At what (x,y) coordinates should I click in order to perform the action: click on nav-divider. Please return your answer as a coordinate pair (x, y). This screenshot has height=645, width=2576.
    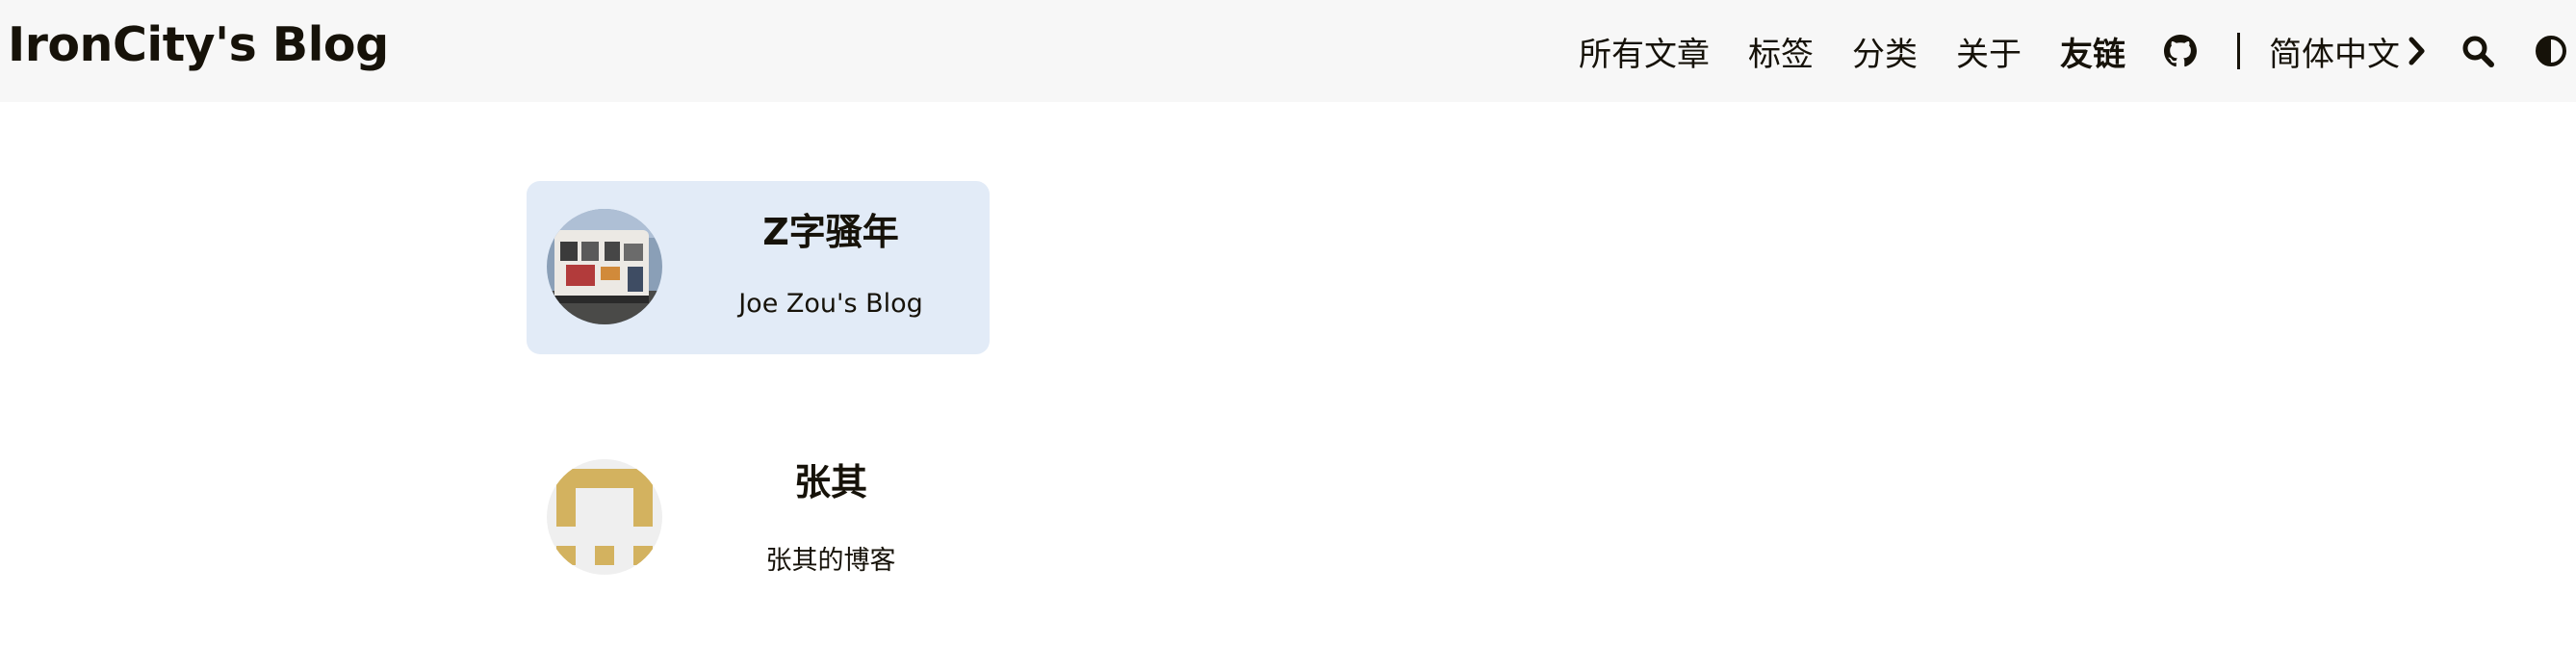
    Looking at the image, I should click on (2238, 51).